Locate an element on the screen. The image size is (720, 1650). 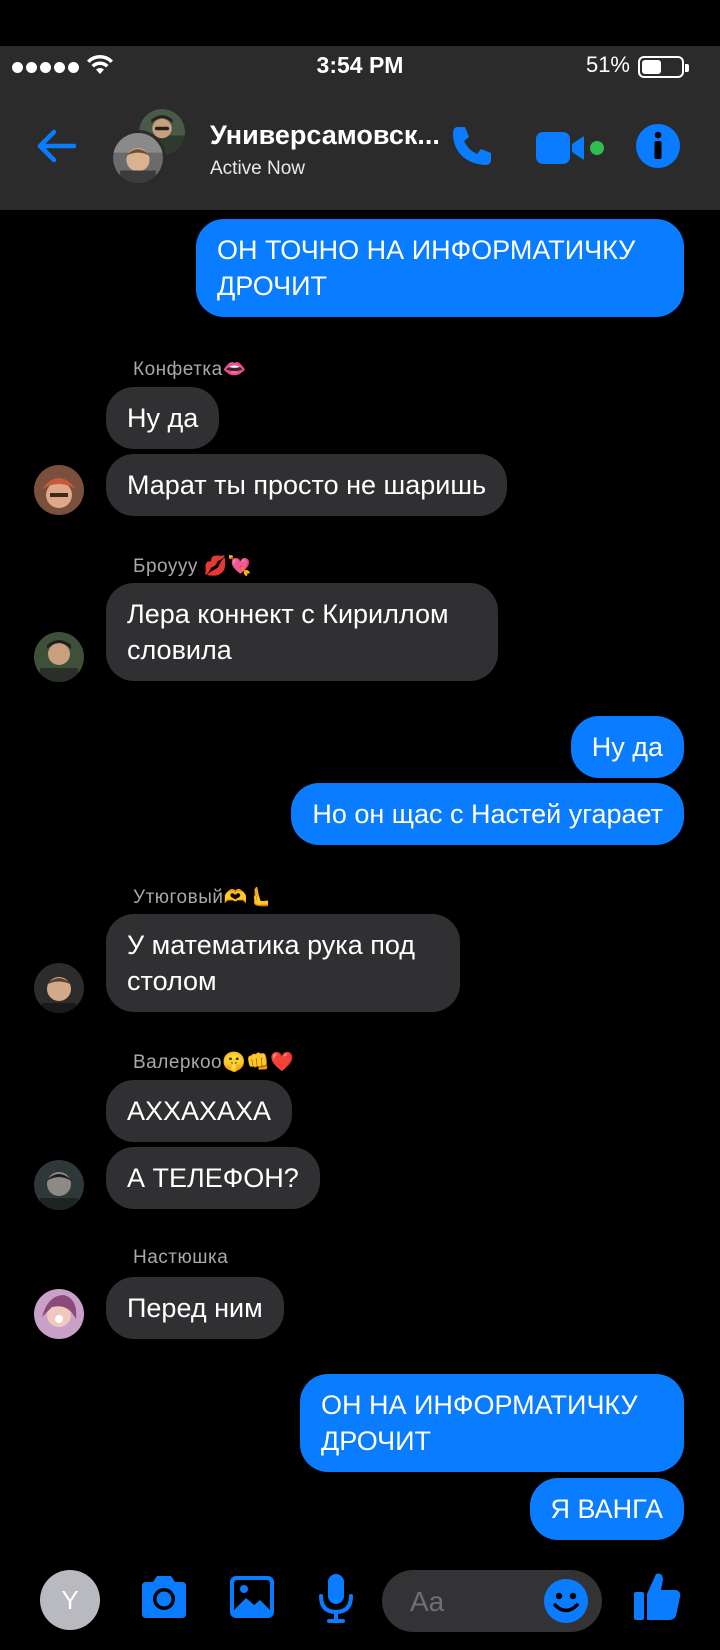
battery-percentage: 51% is located at coordinates (607, 64).